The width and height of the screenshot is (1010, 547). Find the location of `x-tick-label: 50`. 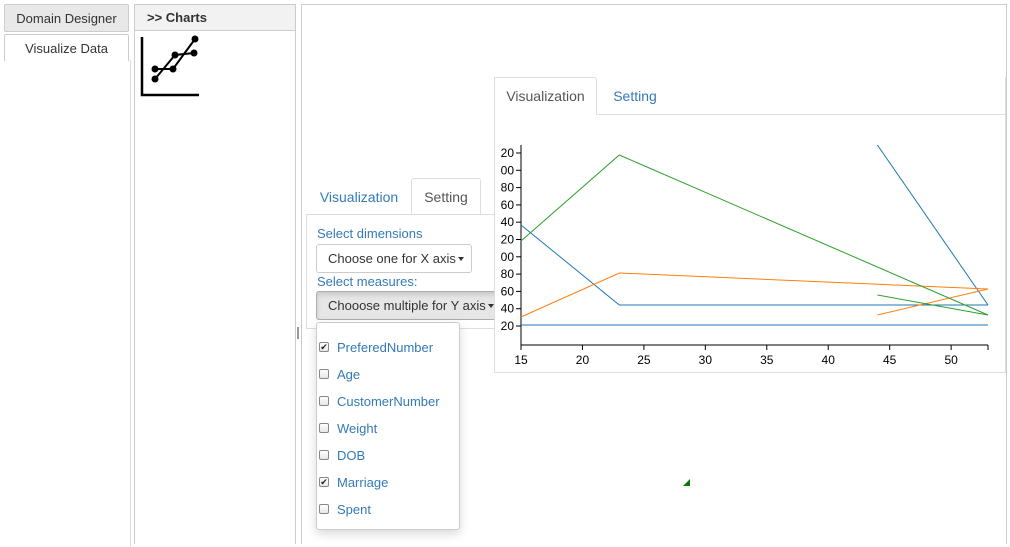

x-tick-label: 50 is located at coordinates (951, 360).